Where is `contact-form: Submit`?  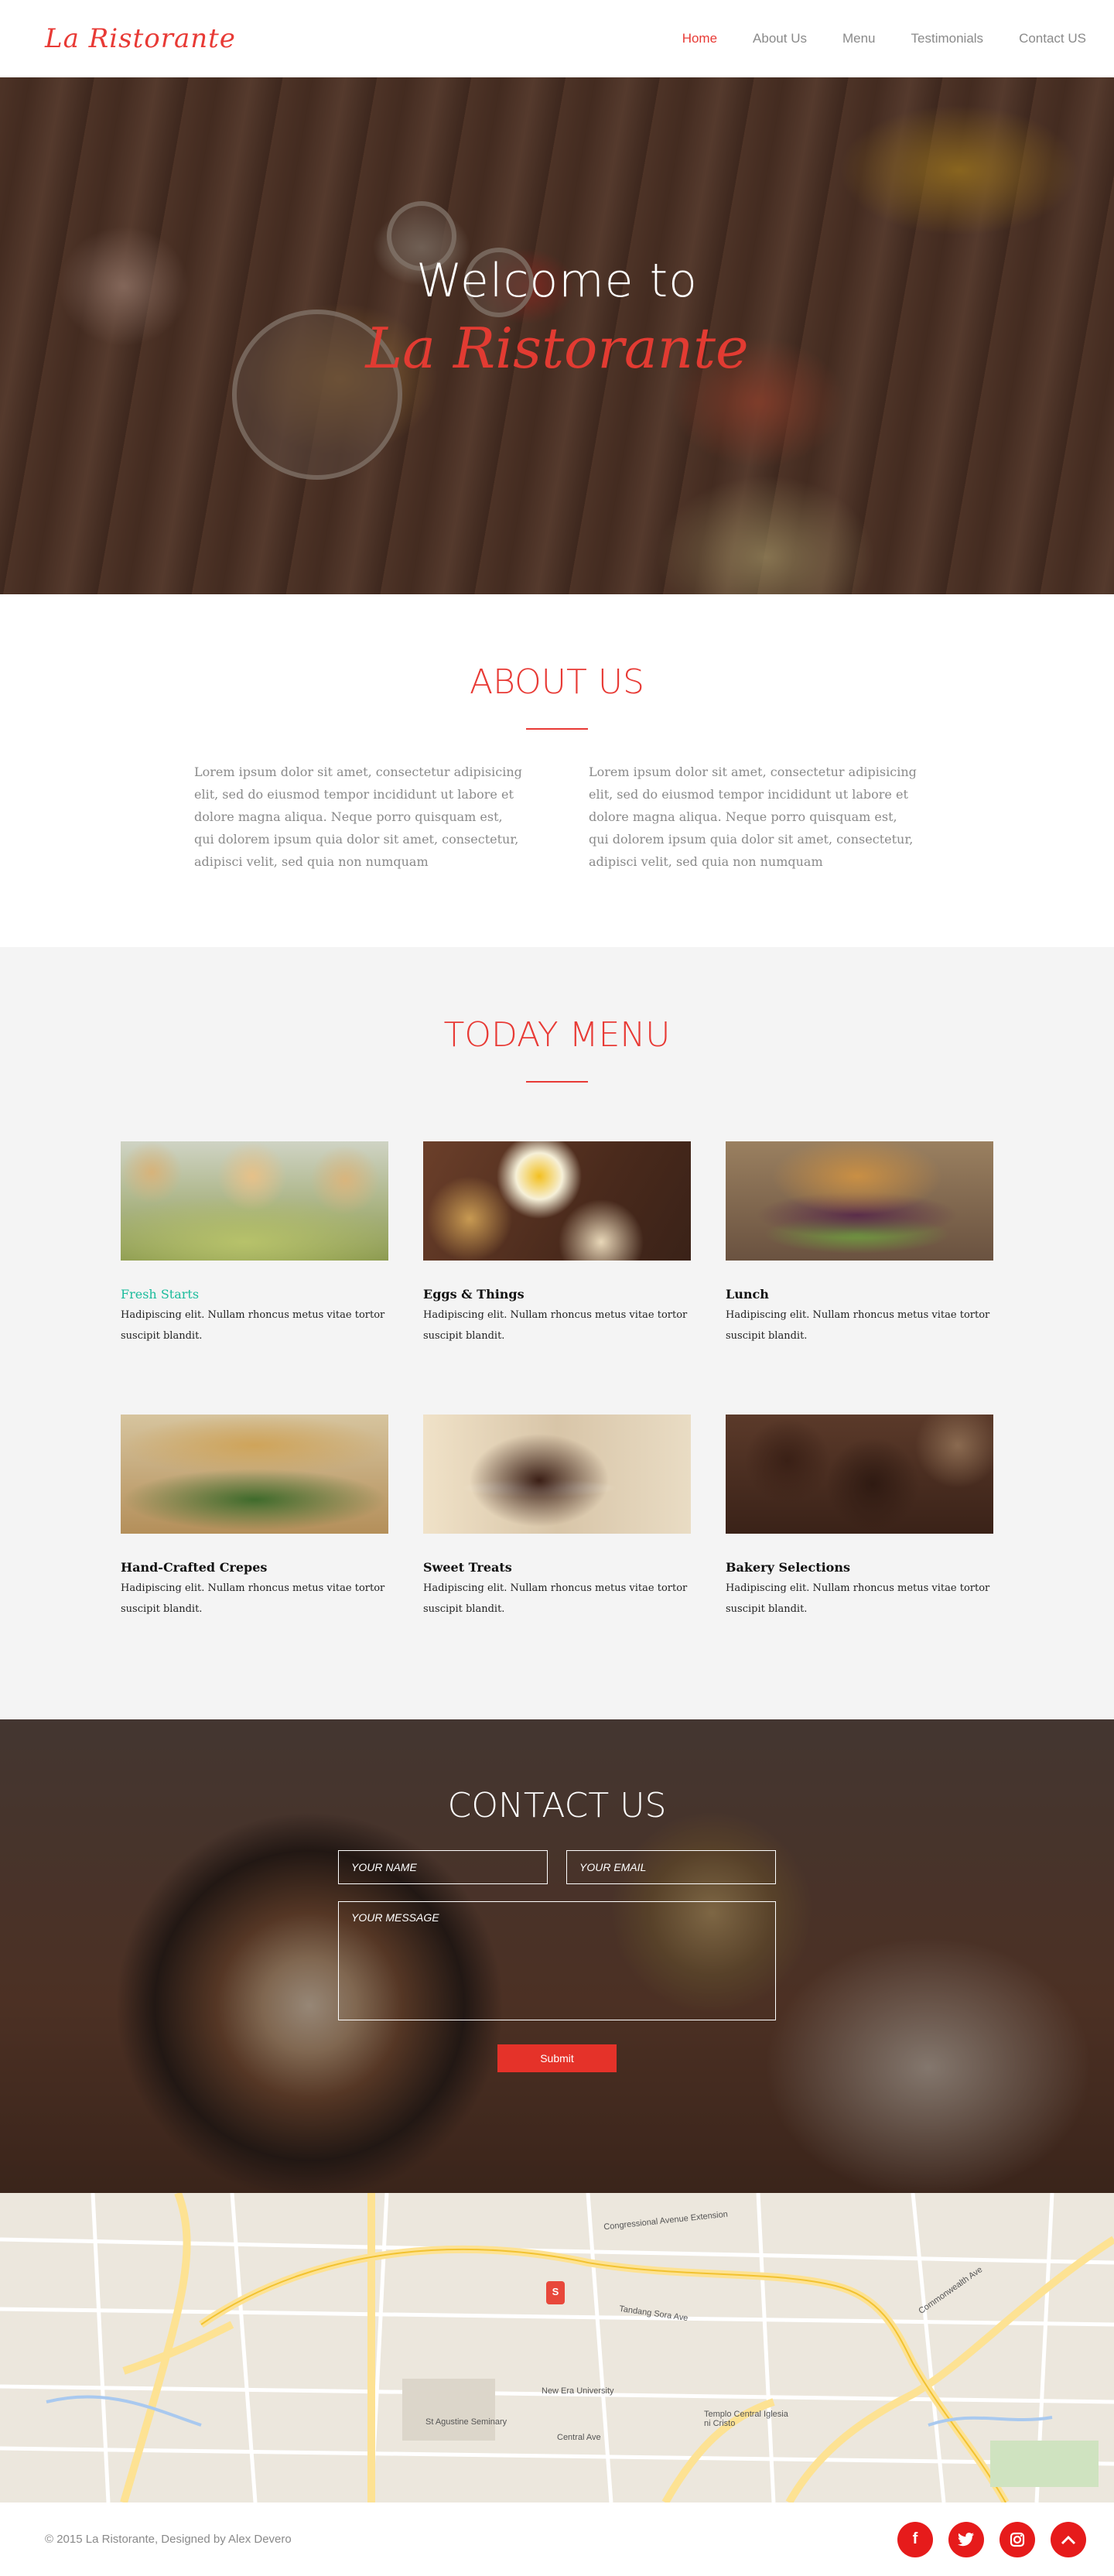 contact-form: Submit is located at coordinates (557, 1961).